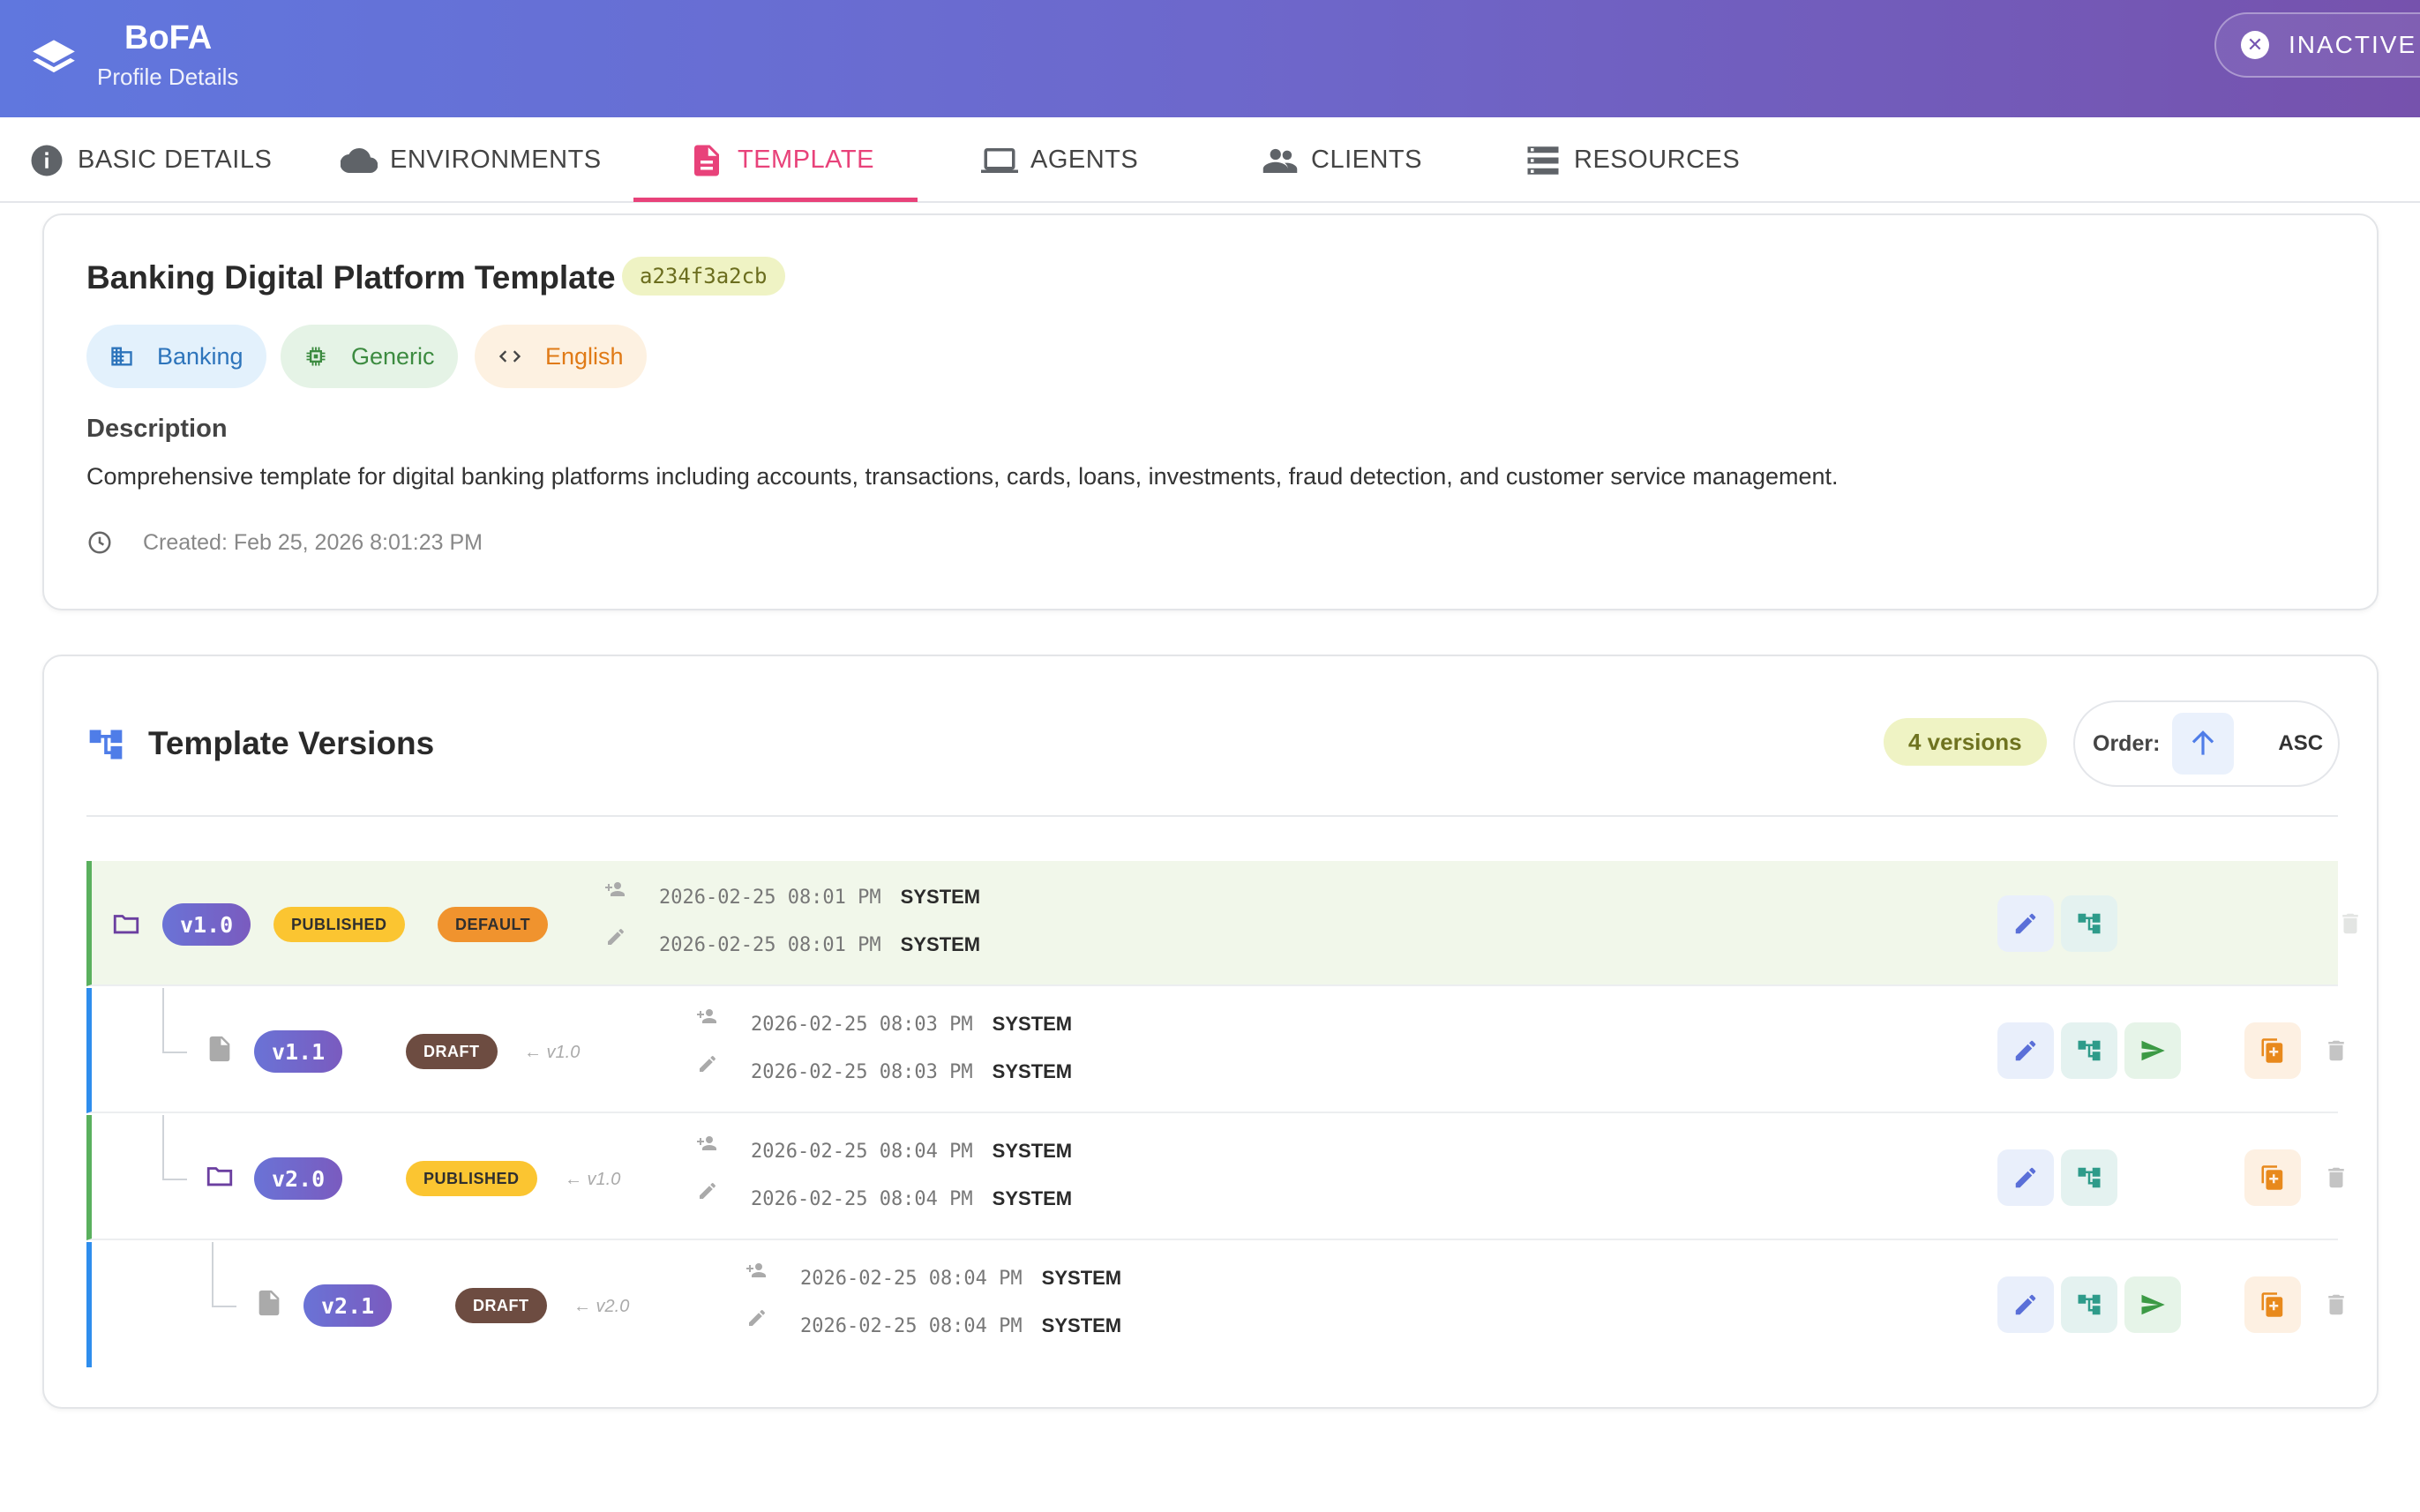  What do you see at coordinates (298, 1178) in the screenshot?
I see `version-badge: v2.0` at bounding box center [298, 1178].